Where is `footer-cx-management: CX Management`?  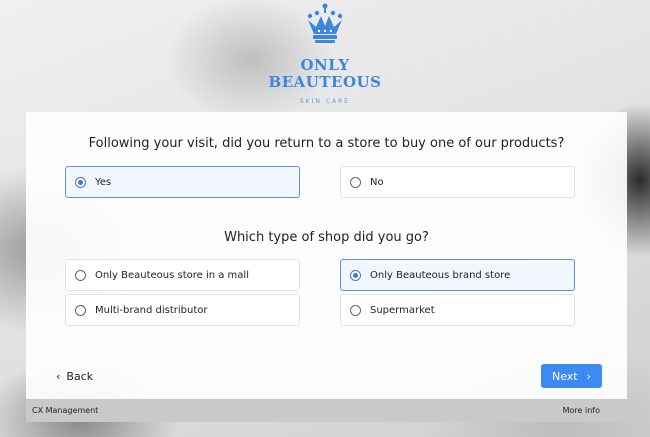
footer-cx-management: CX Management is located at coordinates (65, 410).